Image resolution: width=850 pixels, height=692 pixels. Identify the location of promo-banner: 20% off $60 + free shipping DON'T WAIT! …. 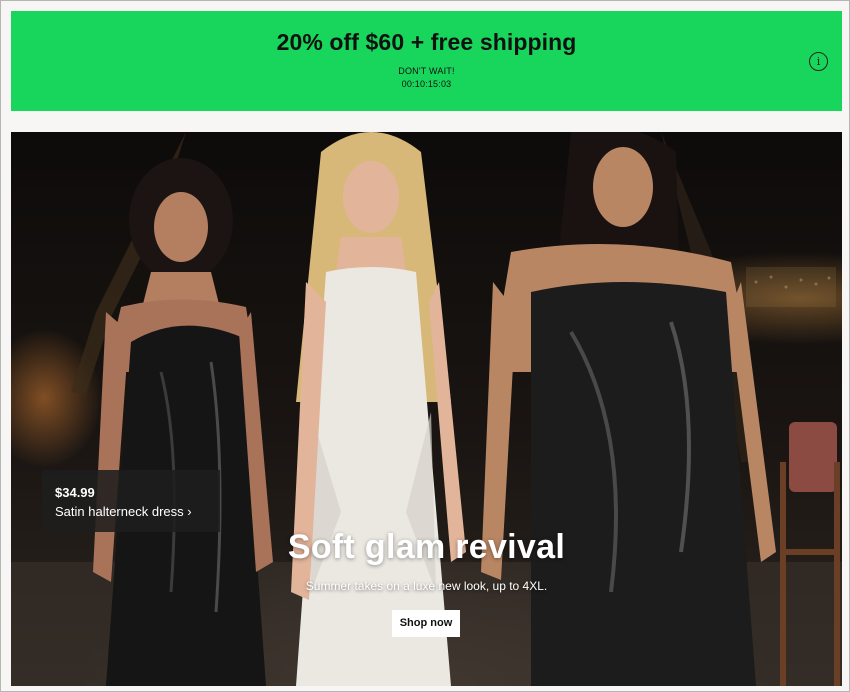
(426, 61).